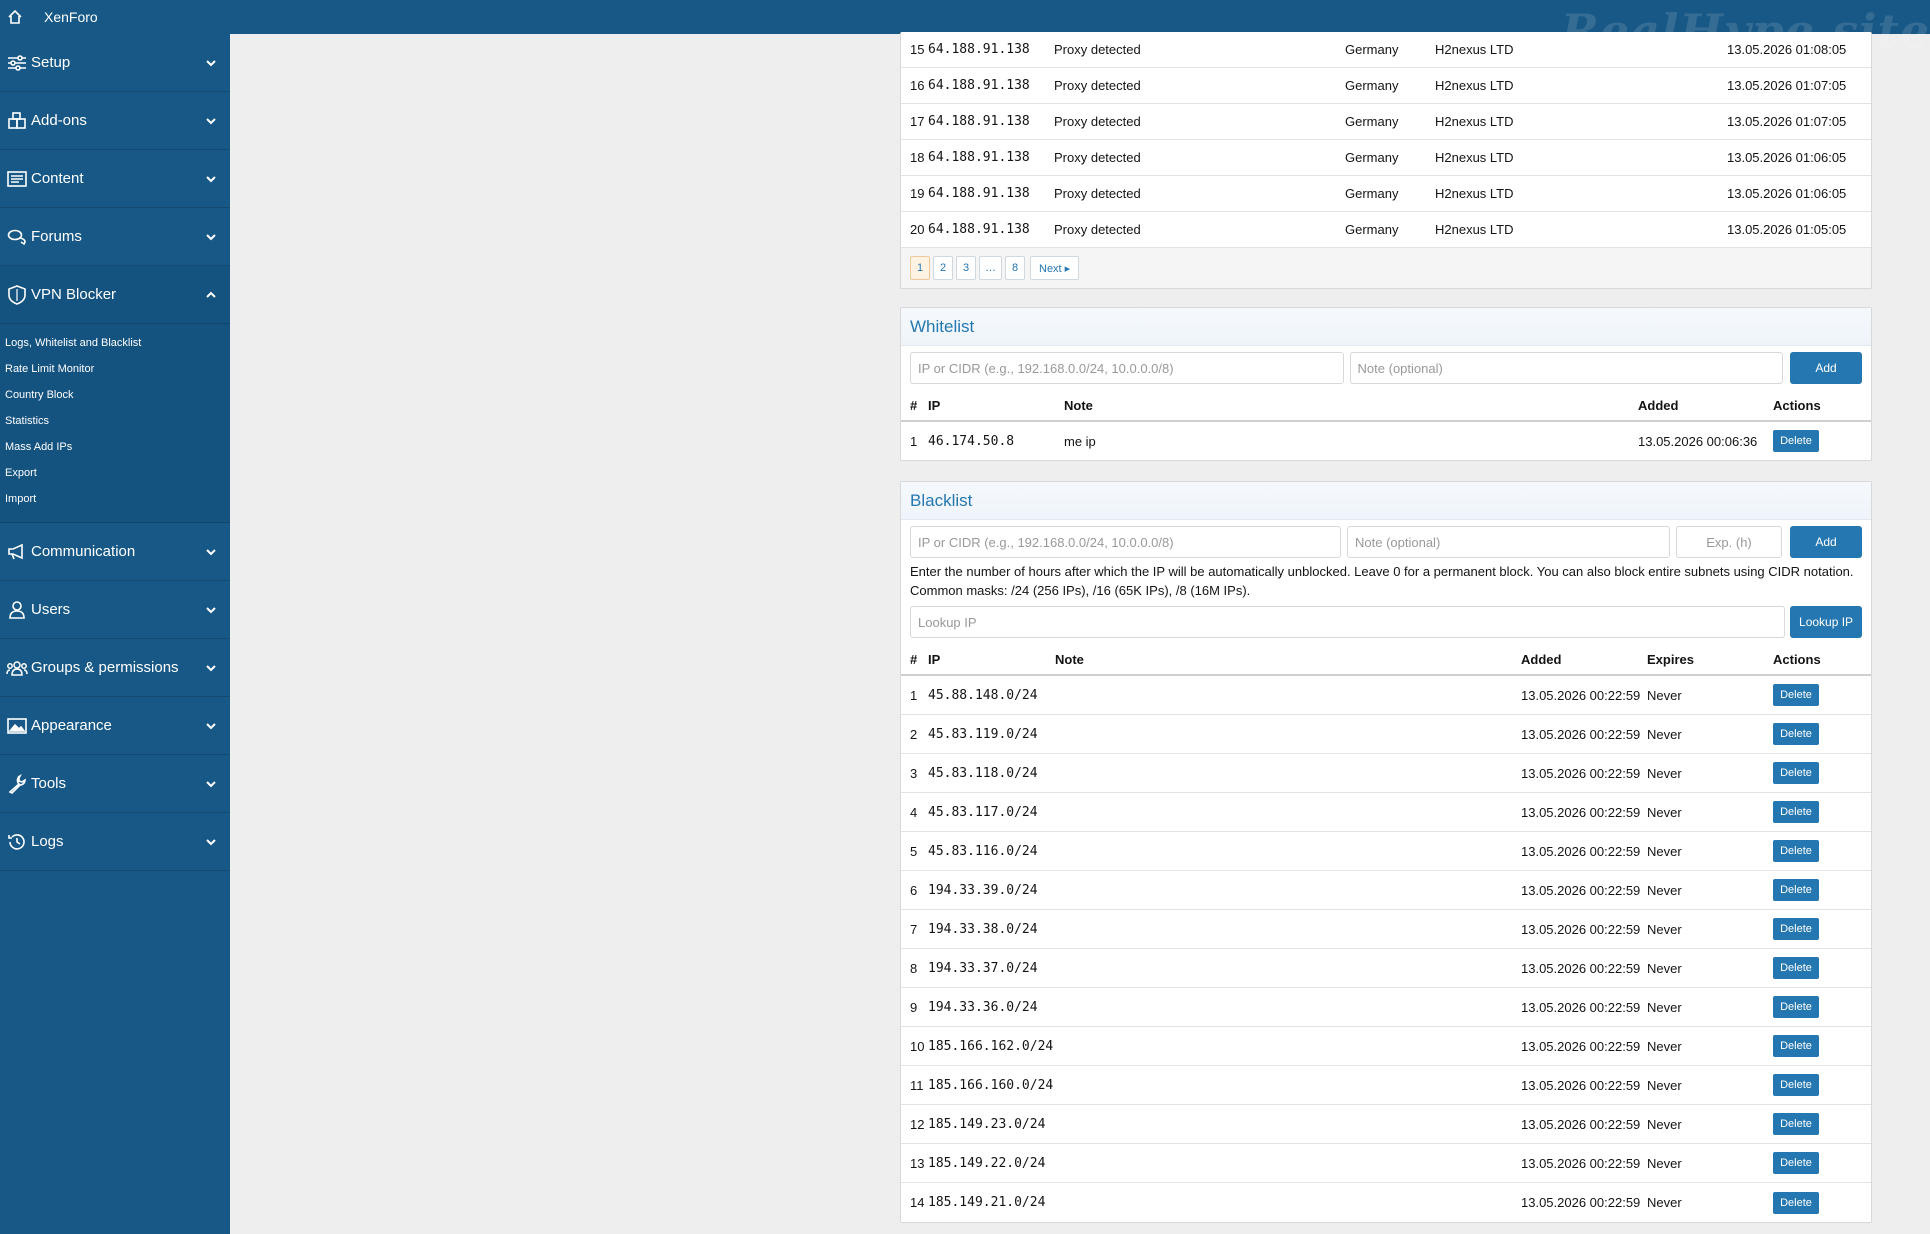 Image resolution: width=1930 pixels, height=1234 pixels. I want to click on subnav-rate-limit-monitor: Rate Limit Monitor, so click(115, 369).